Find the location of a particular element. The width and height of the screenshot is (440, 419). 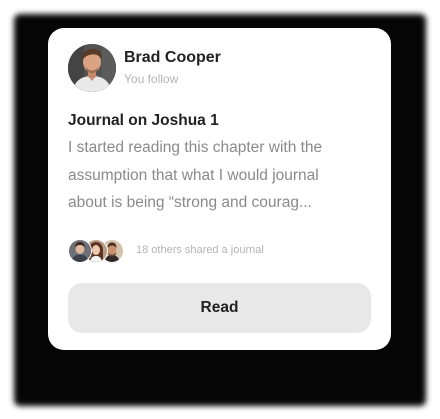

shared-avatar is located at coordinates (80, 251).